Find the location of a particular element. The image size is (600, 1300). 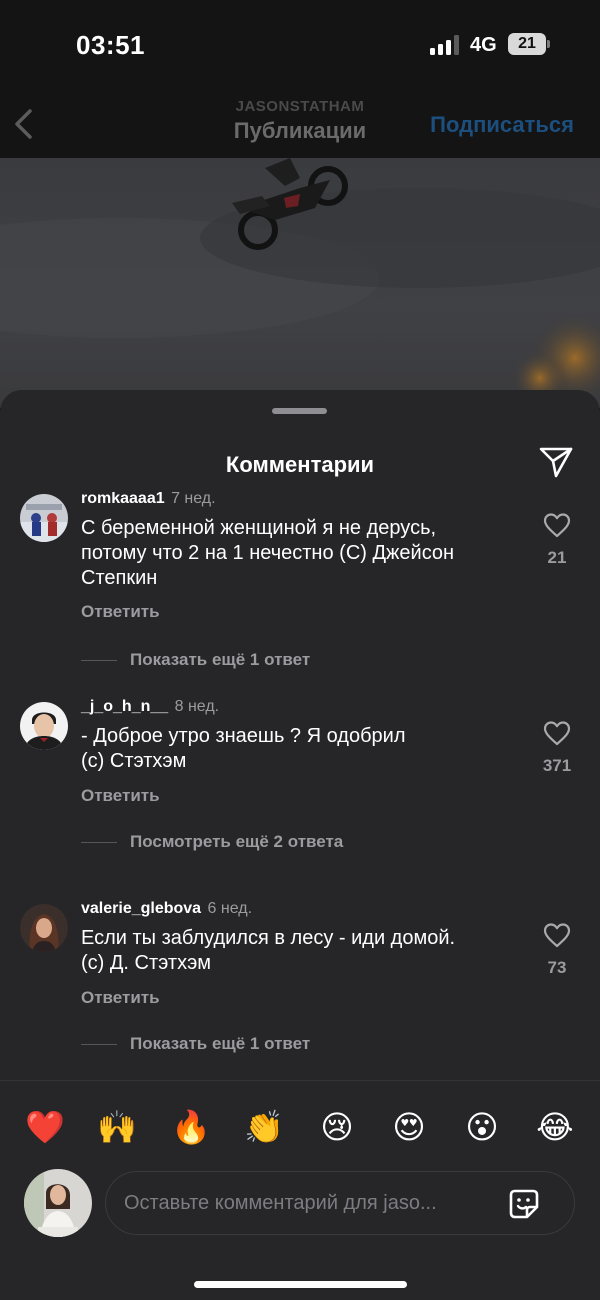

comment-input-wrapper is located at coordinates (340, 1203).